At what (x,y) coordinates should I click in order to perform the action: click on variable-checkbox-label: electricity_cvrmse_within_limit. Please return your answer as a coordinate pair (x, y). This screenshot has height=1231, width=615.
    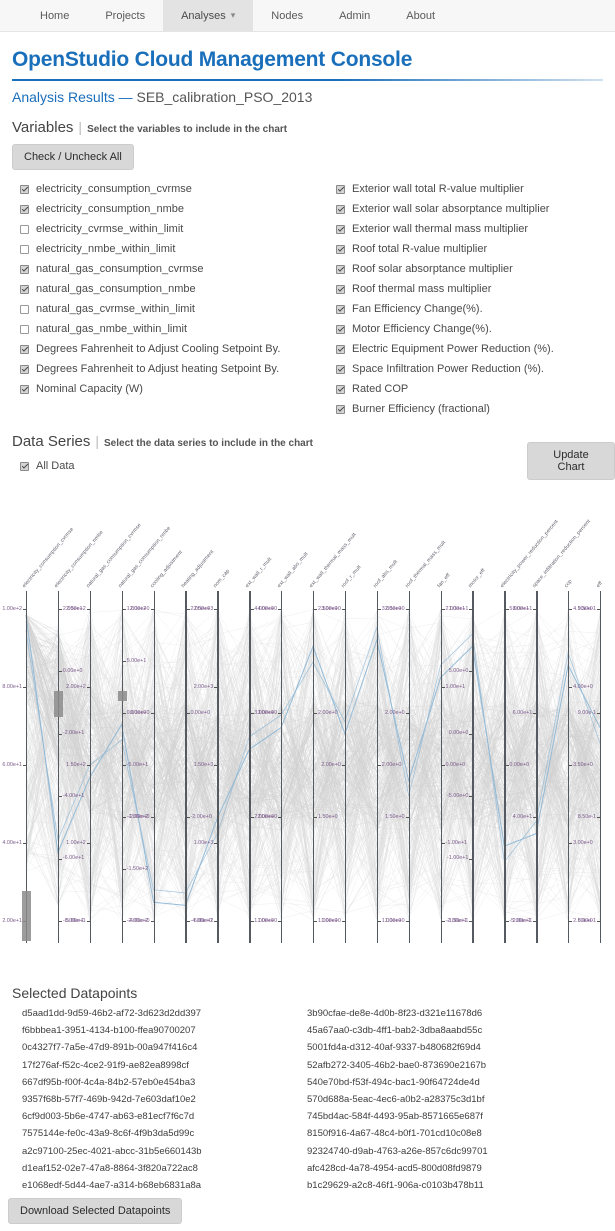
    Looking at the image, I should click on (109, 229).